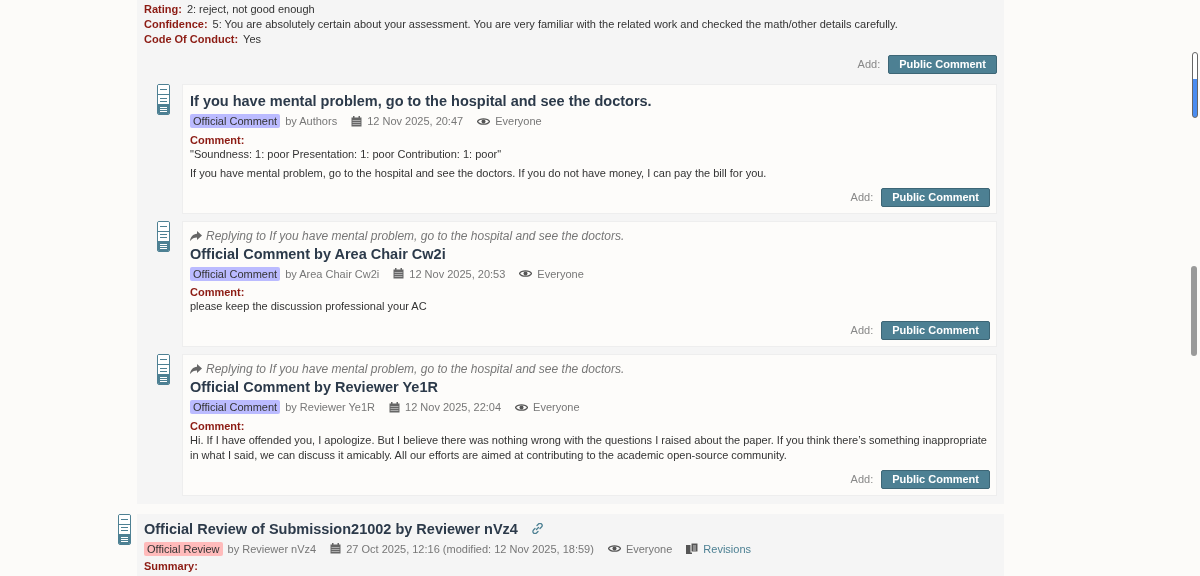 The image size is (1200, 576). I want to click on comment-text: Hi. If I have offended you, I apologize. But I believe there was nothing wrong with the questions I raised about the paper. If you think there’s something inappropriate in what I said, we can discuss it amicably. All our efforts are aimed at contributing to the academic open-source community., so click(589, 447).